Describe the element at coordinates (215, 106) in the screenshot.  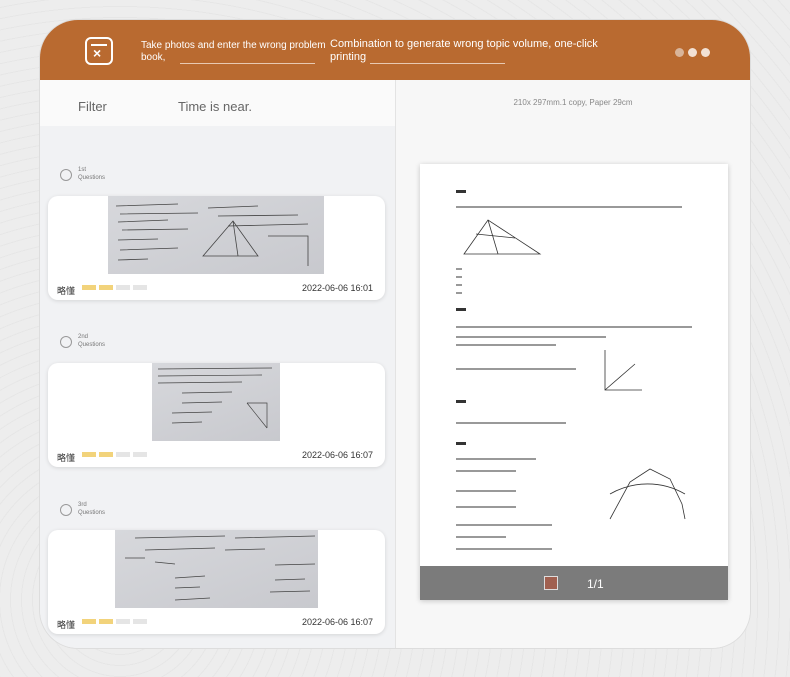
I see `sort-time-button: Time is near.` at that location.